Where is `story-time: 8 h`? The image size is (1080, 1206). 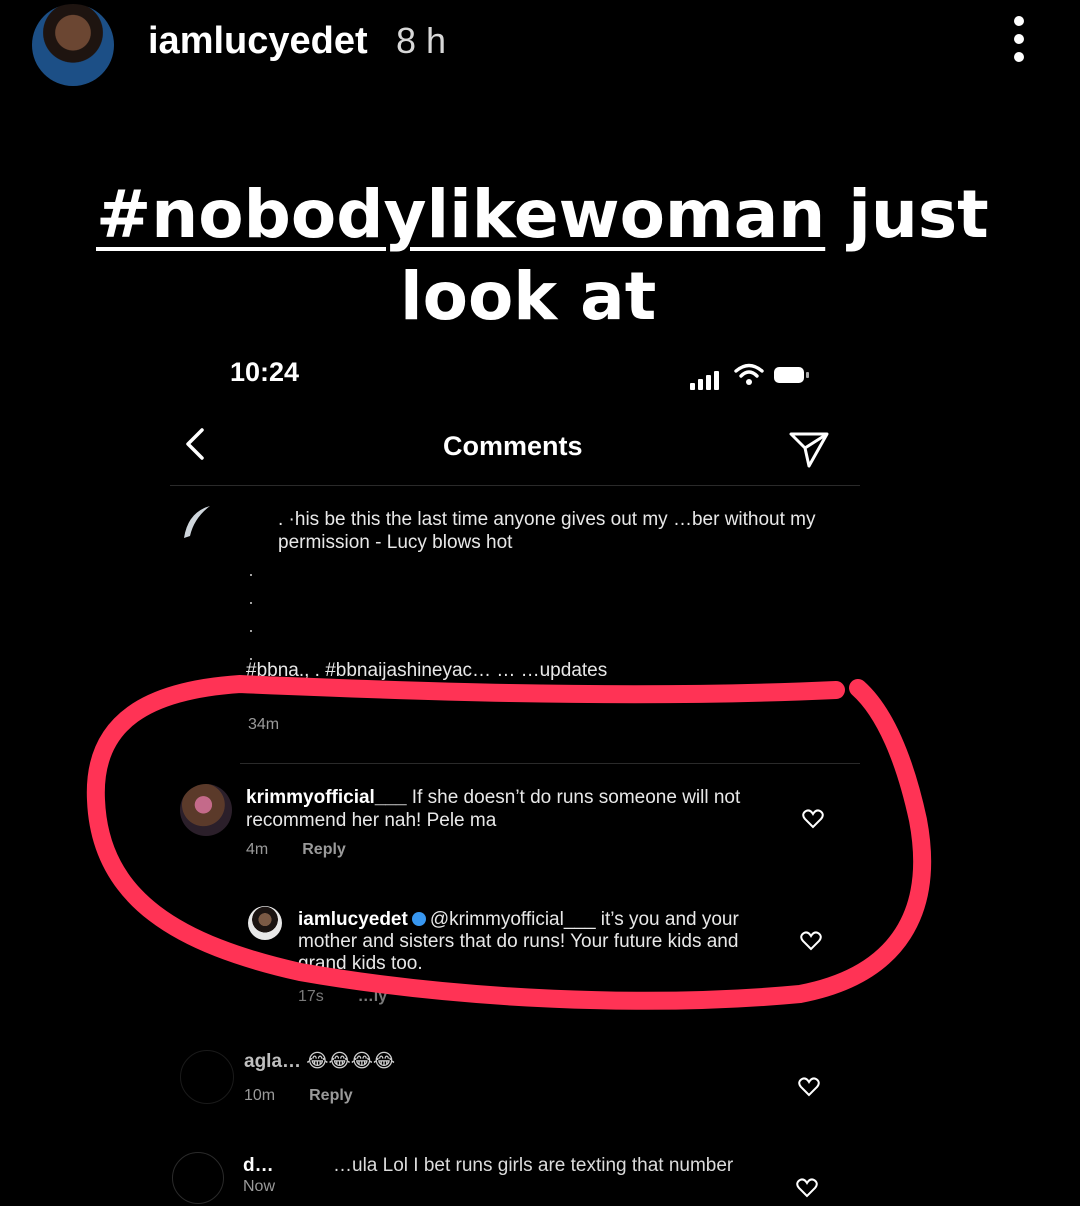 story-time: 8 h is located at coordinates (421, 40).